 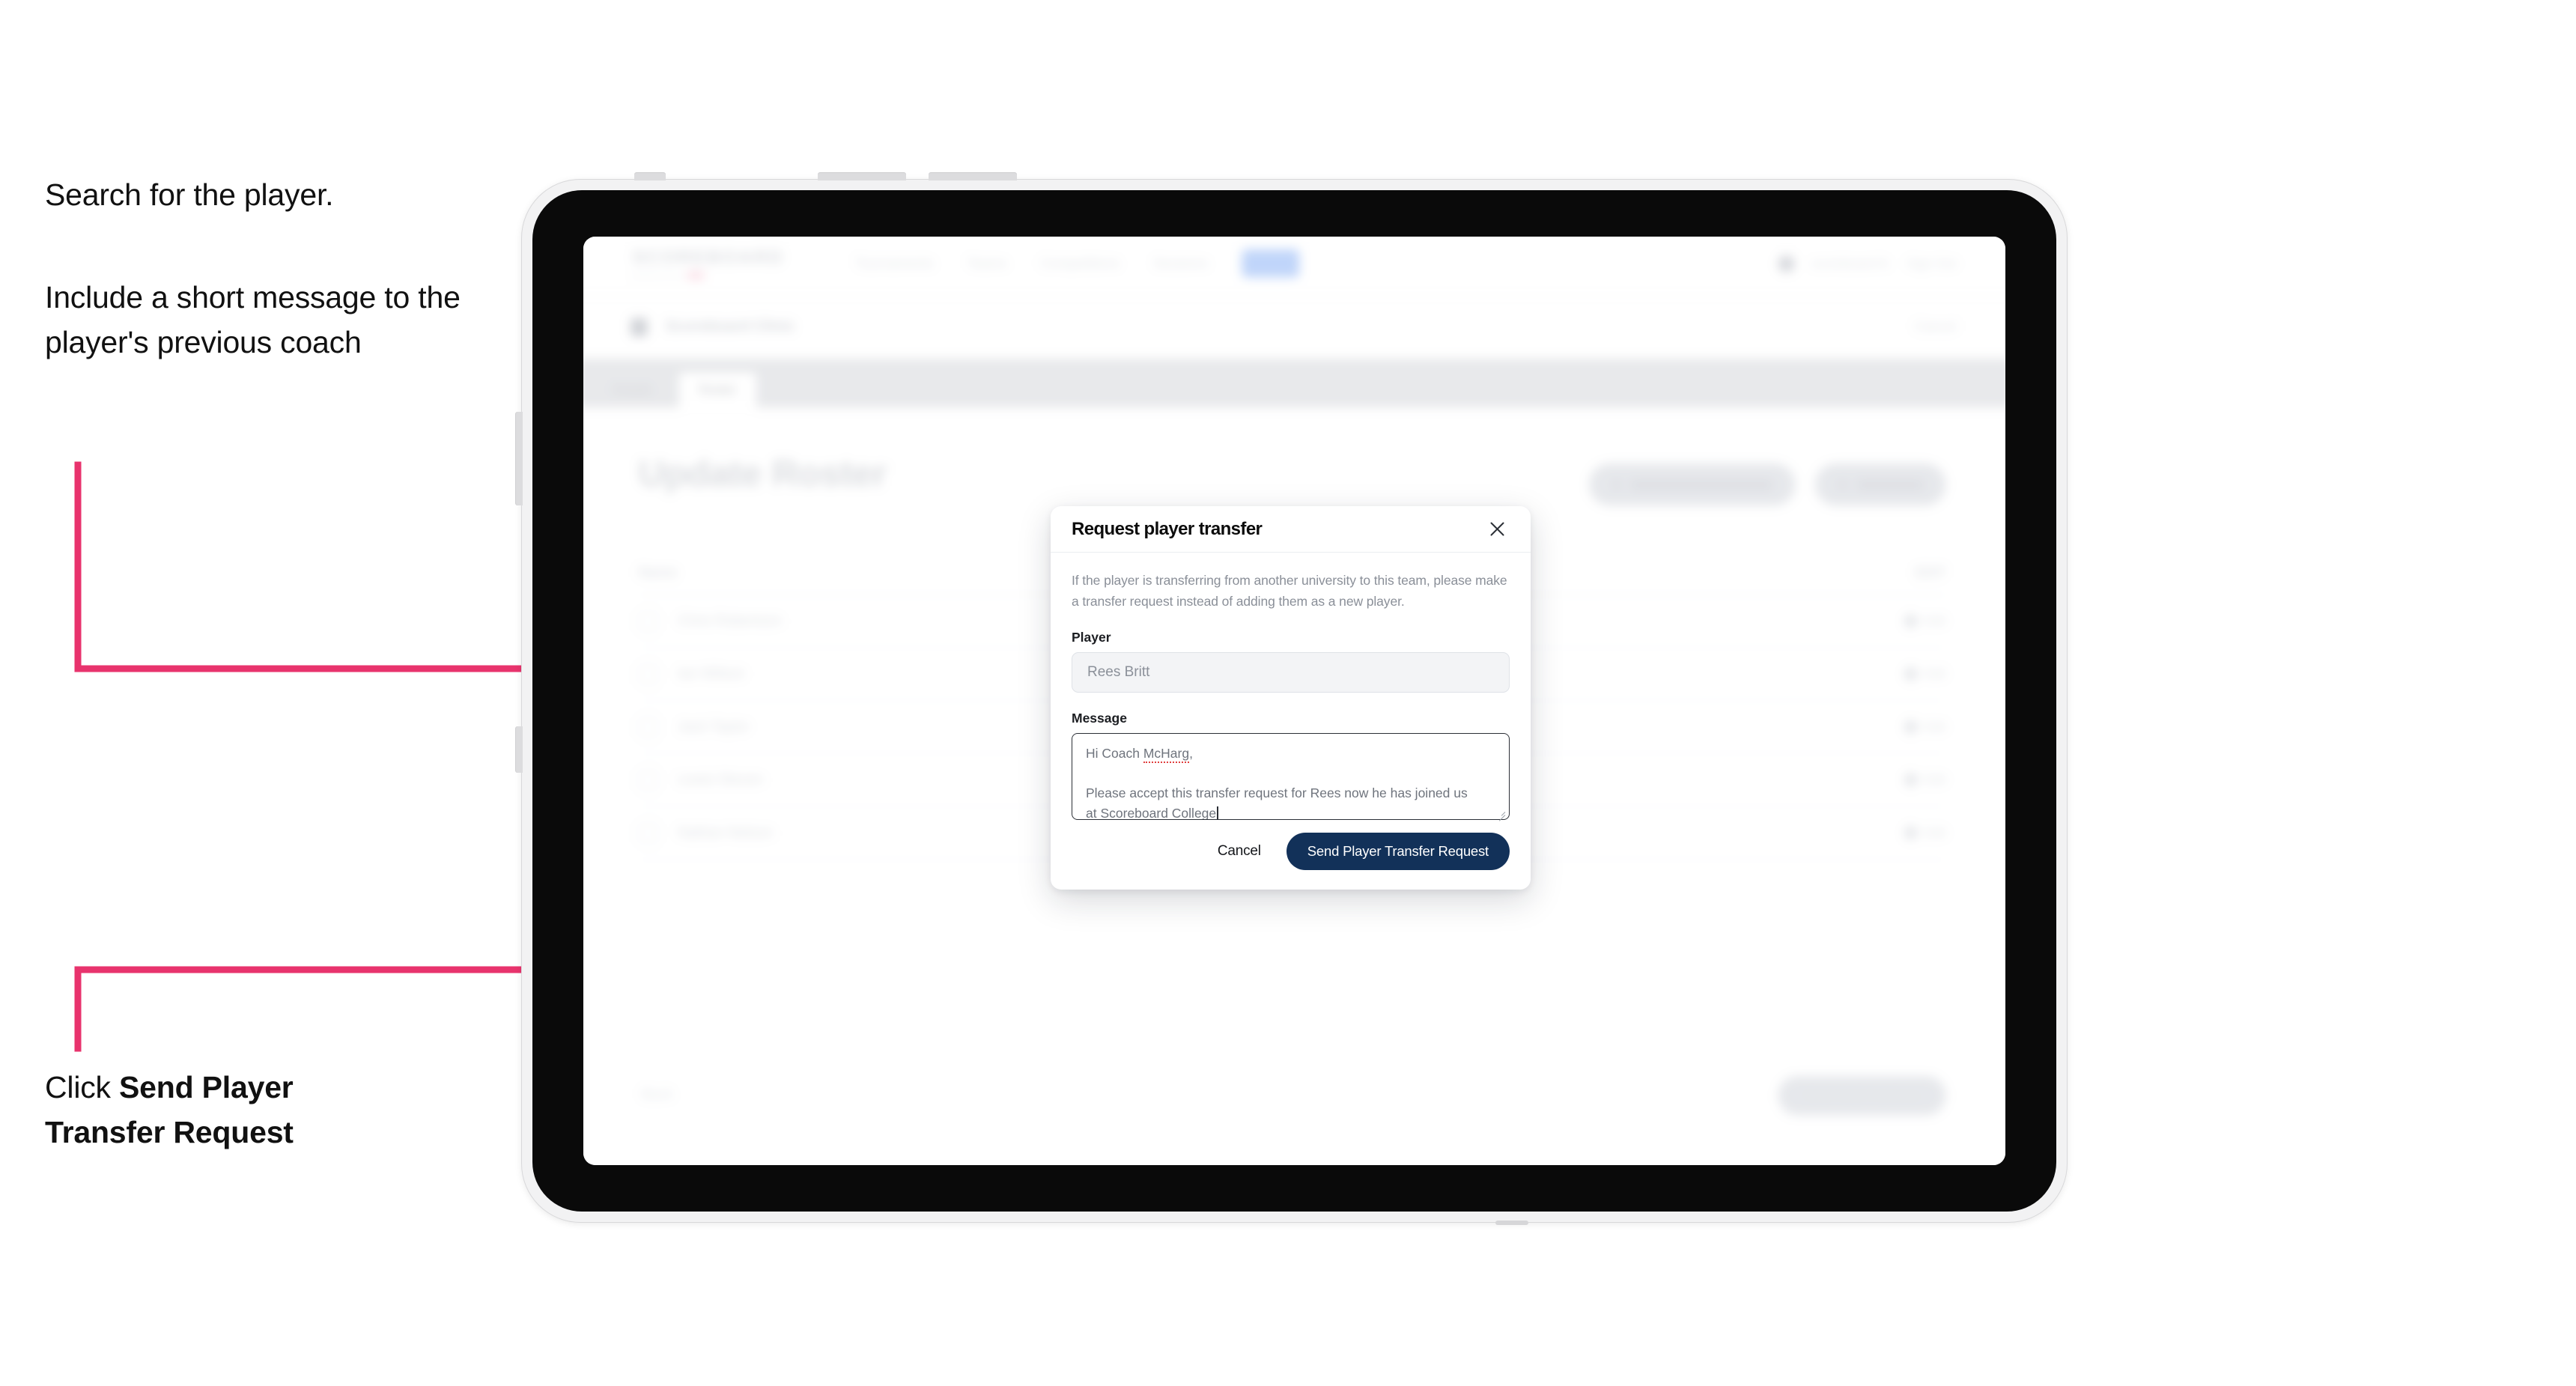 What do you see at coordinates (1166, 755) in the screenshot?
I see `message-coach-name: McHarg` at bounding box center [1166, 755].